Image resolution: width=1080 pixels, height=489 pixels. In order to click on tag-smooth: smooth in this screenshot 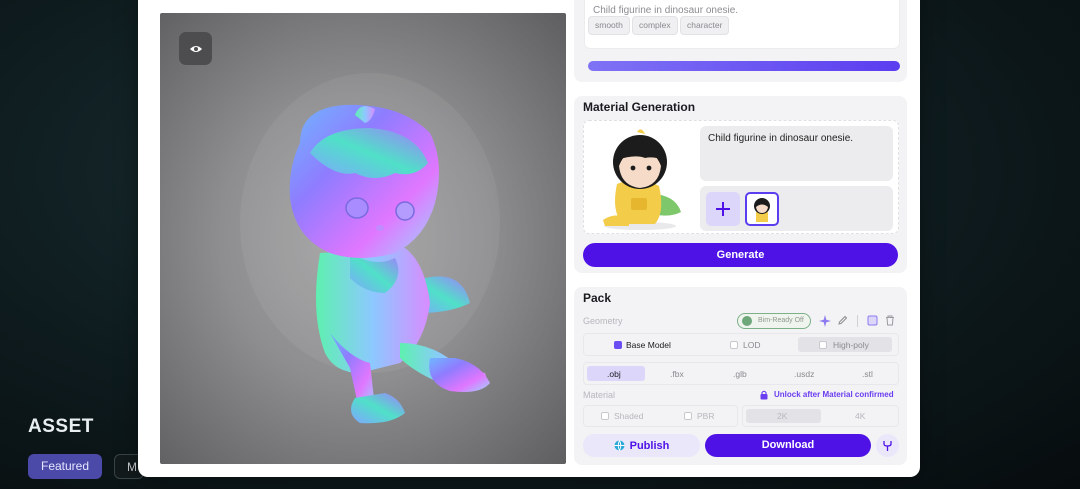, I will do `click(609, 25)`.